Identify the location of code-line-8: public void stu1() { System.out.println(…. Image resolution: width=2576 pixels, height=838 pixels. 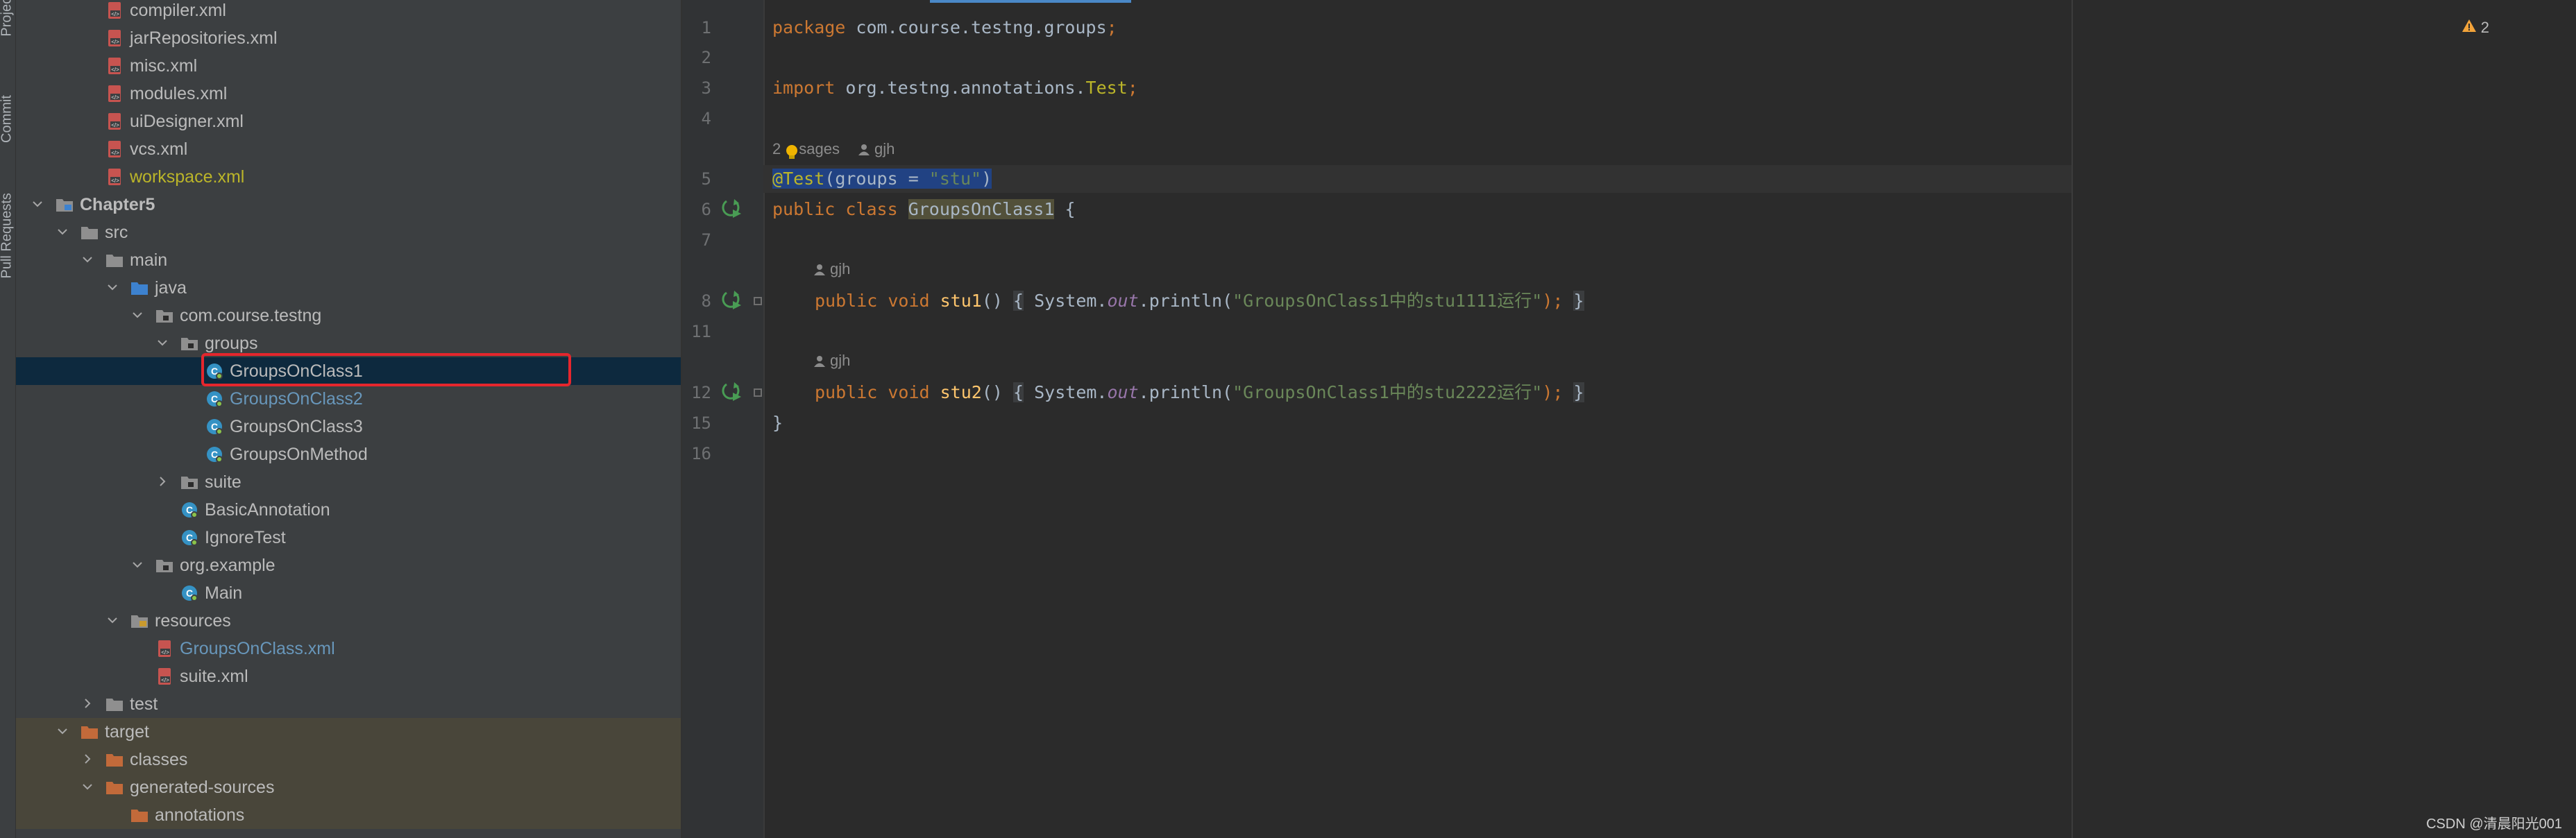
(1199, 301).